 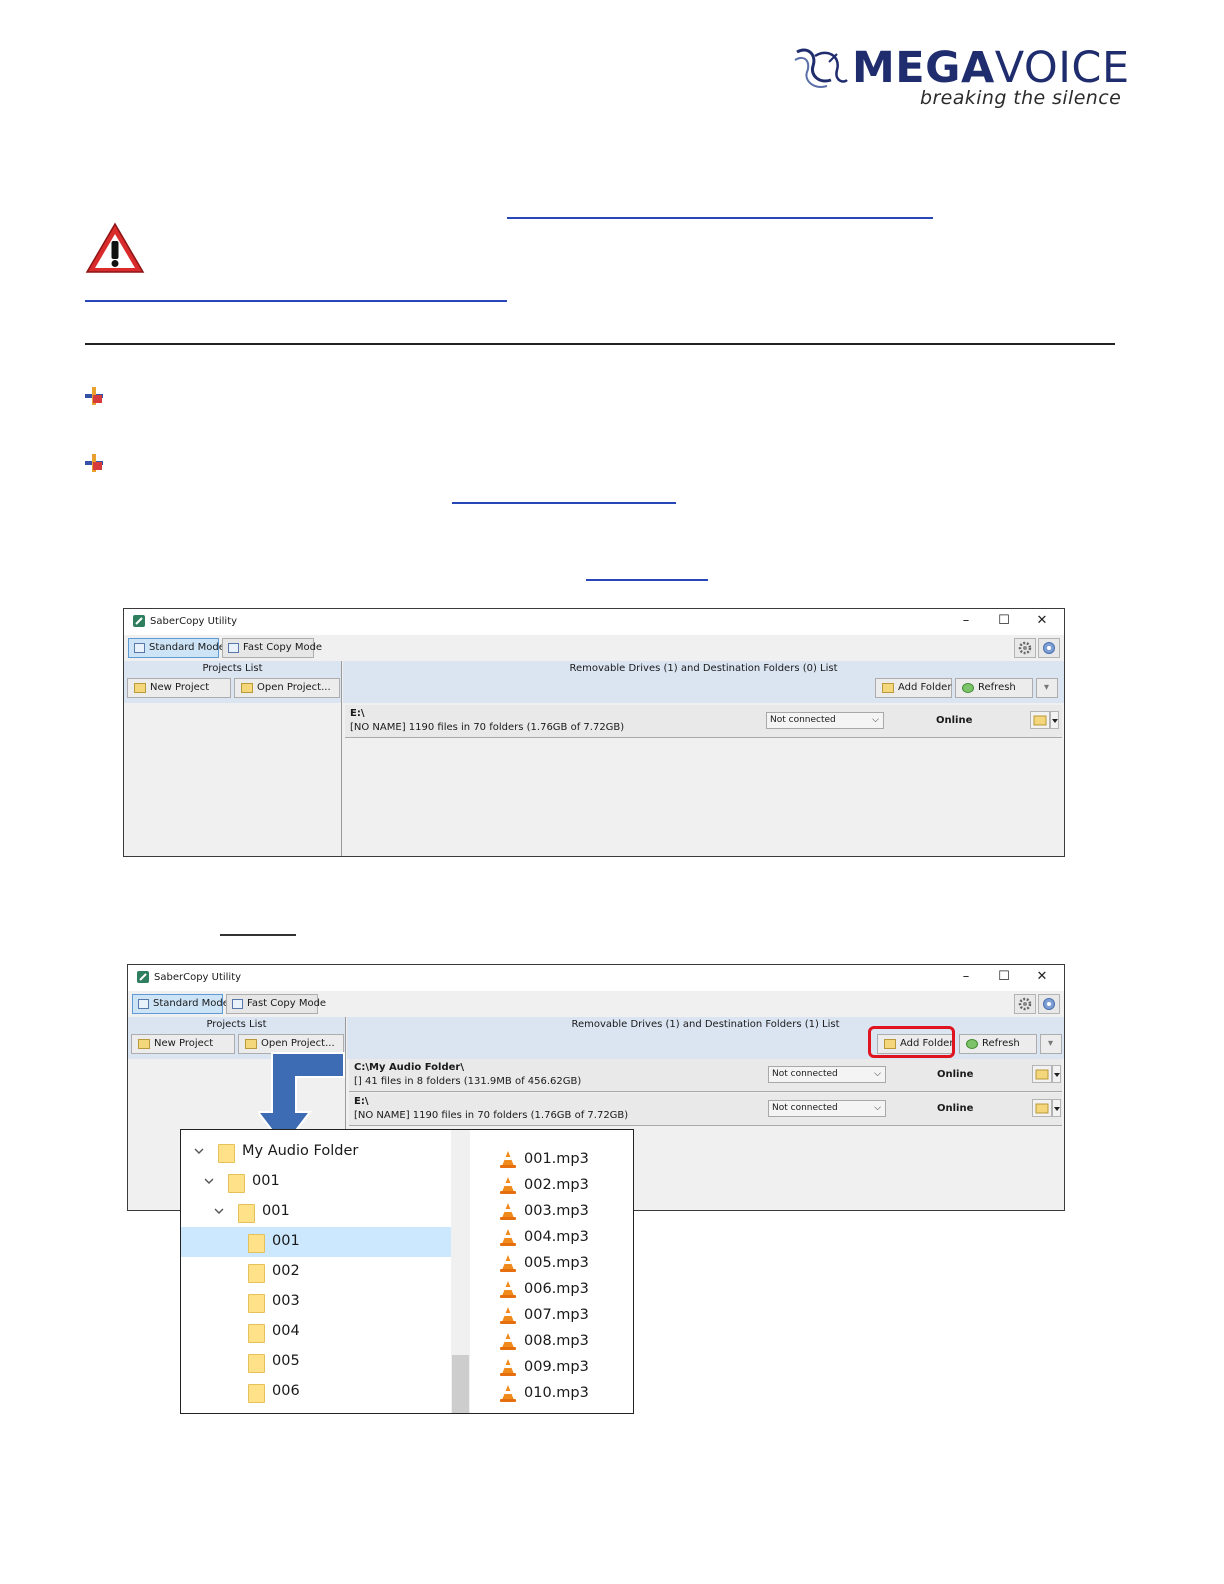 What do you see at coordinates (286, 1361) in the screenshot?
I see `tree-item-label: 005` at bounding box center [286, 1361].